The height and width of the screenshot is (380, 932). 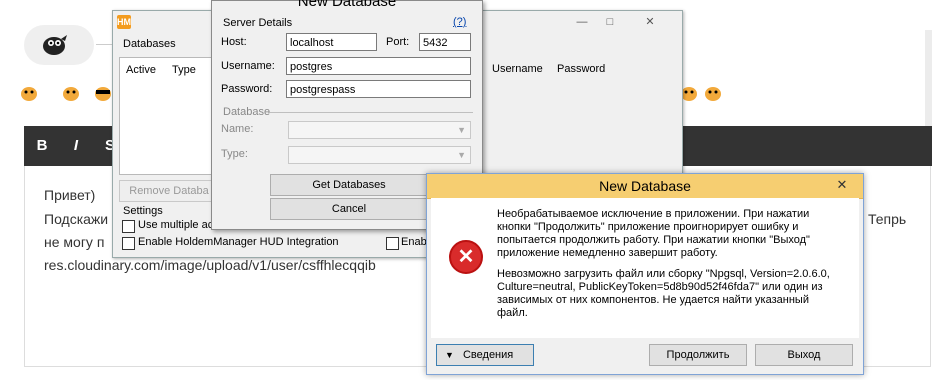 I want to click on hud-checkbox, so click(x=128, y=243).